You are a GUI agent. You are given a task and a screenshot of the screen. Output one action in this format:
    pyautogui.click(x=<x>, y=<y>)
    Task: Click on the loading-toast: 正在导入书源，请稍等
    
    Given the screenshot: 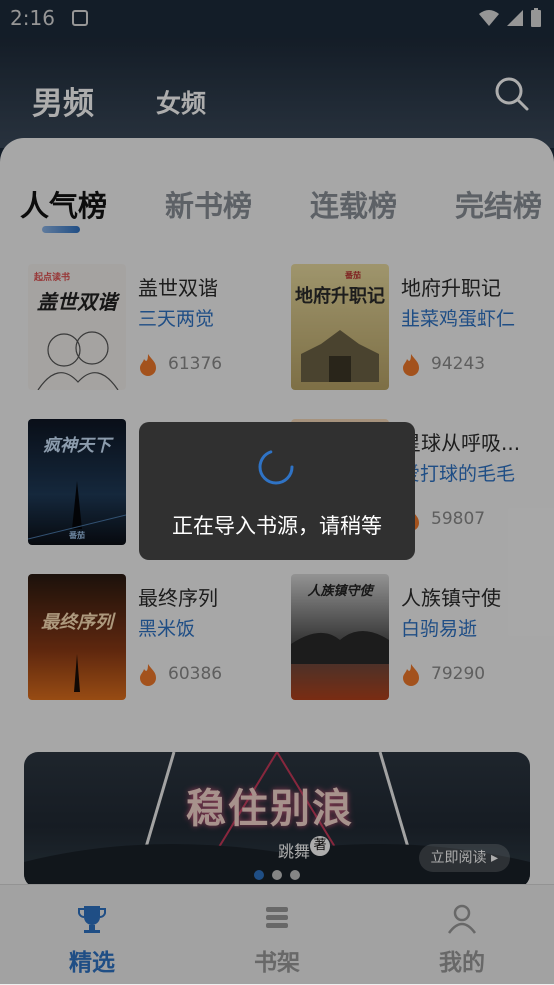 What is the action you would take?
    pyautogui.click(x=277, y=491)
    